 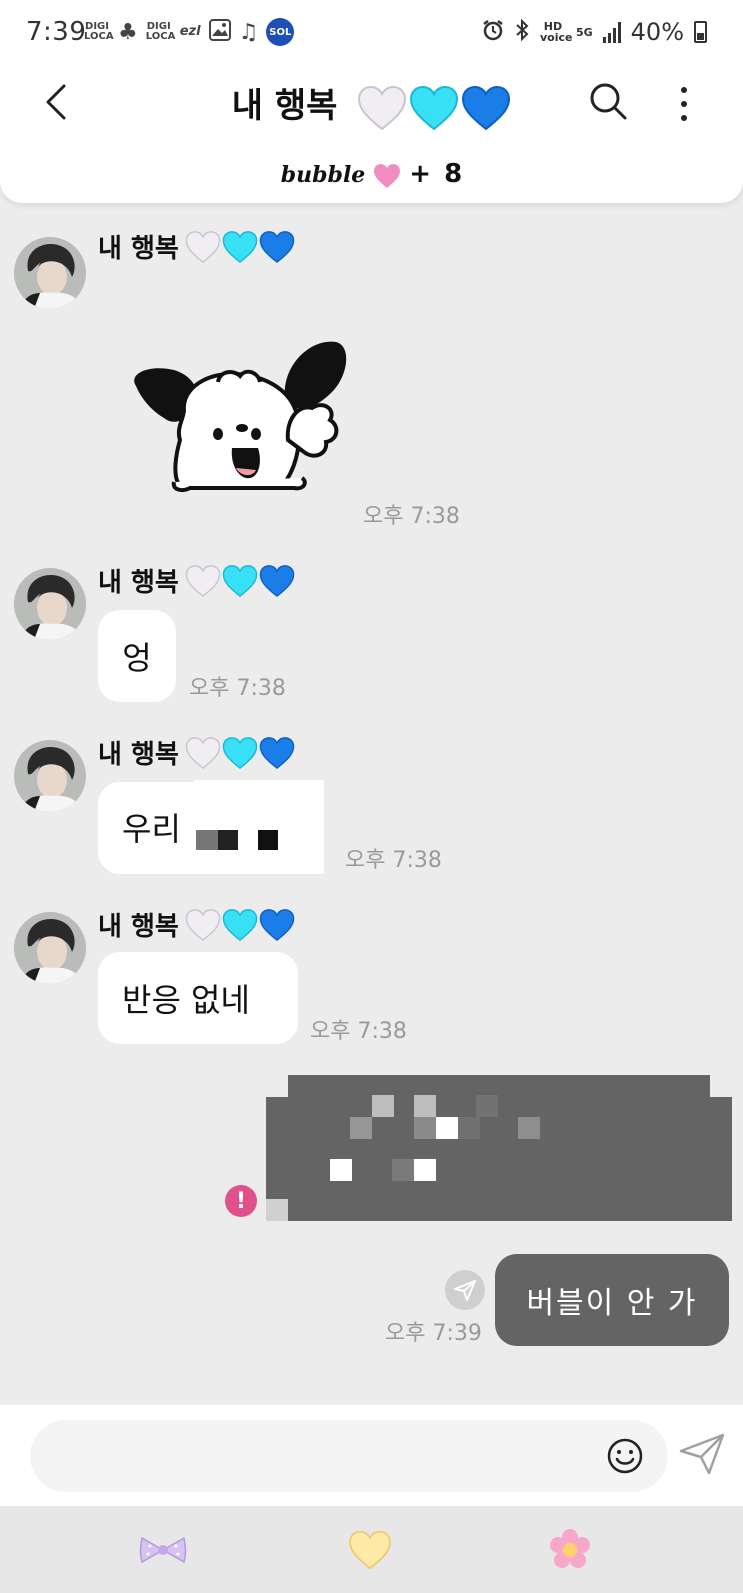 I want to click on message-bubble: 엉, so click(x=137, y=656).